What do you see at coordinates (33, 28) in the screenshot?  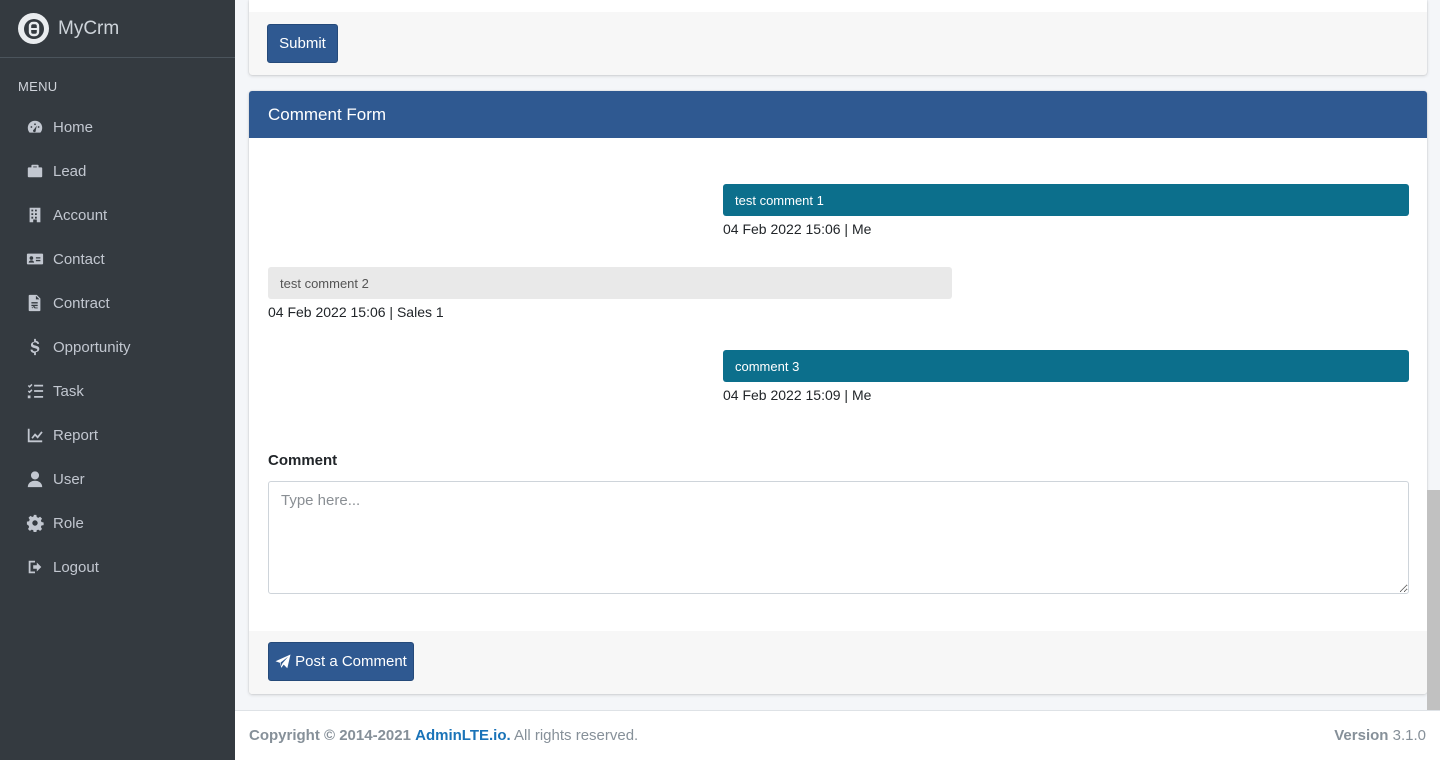 I see `crm-logo-icon` at bounding box center [33, 28].